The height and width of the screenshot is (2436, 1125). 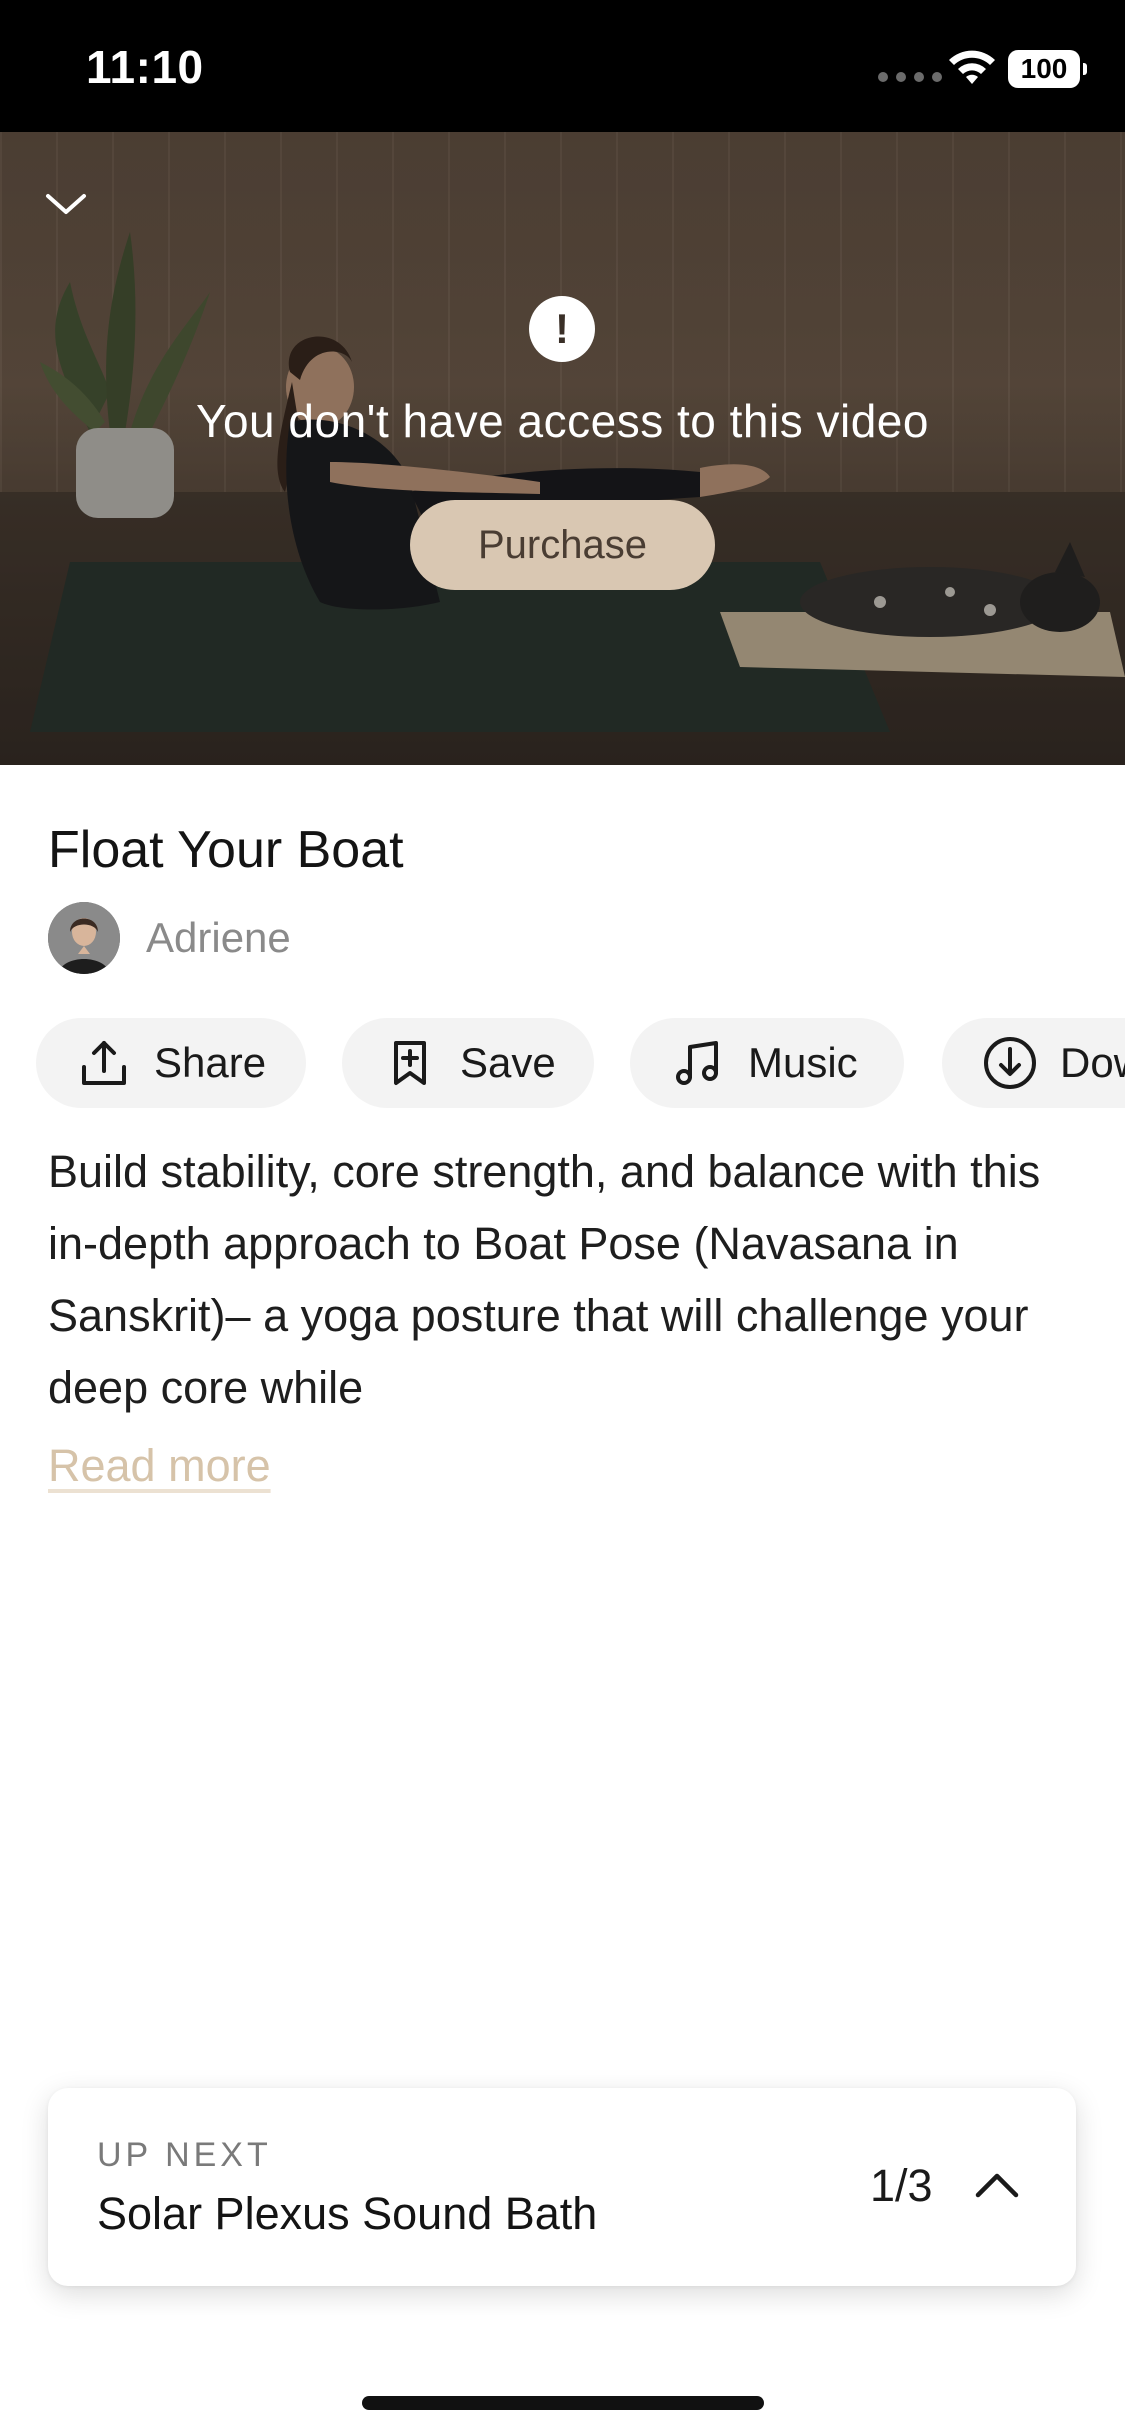 I want to click on video-title: Float Your Boat, so click(x=226, y=850).